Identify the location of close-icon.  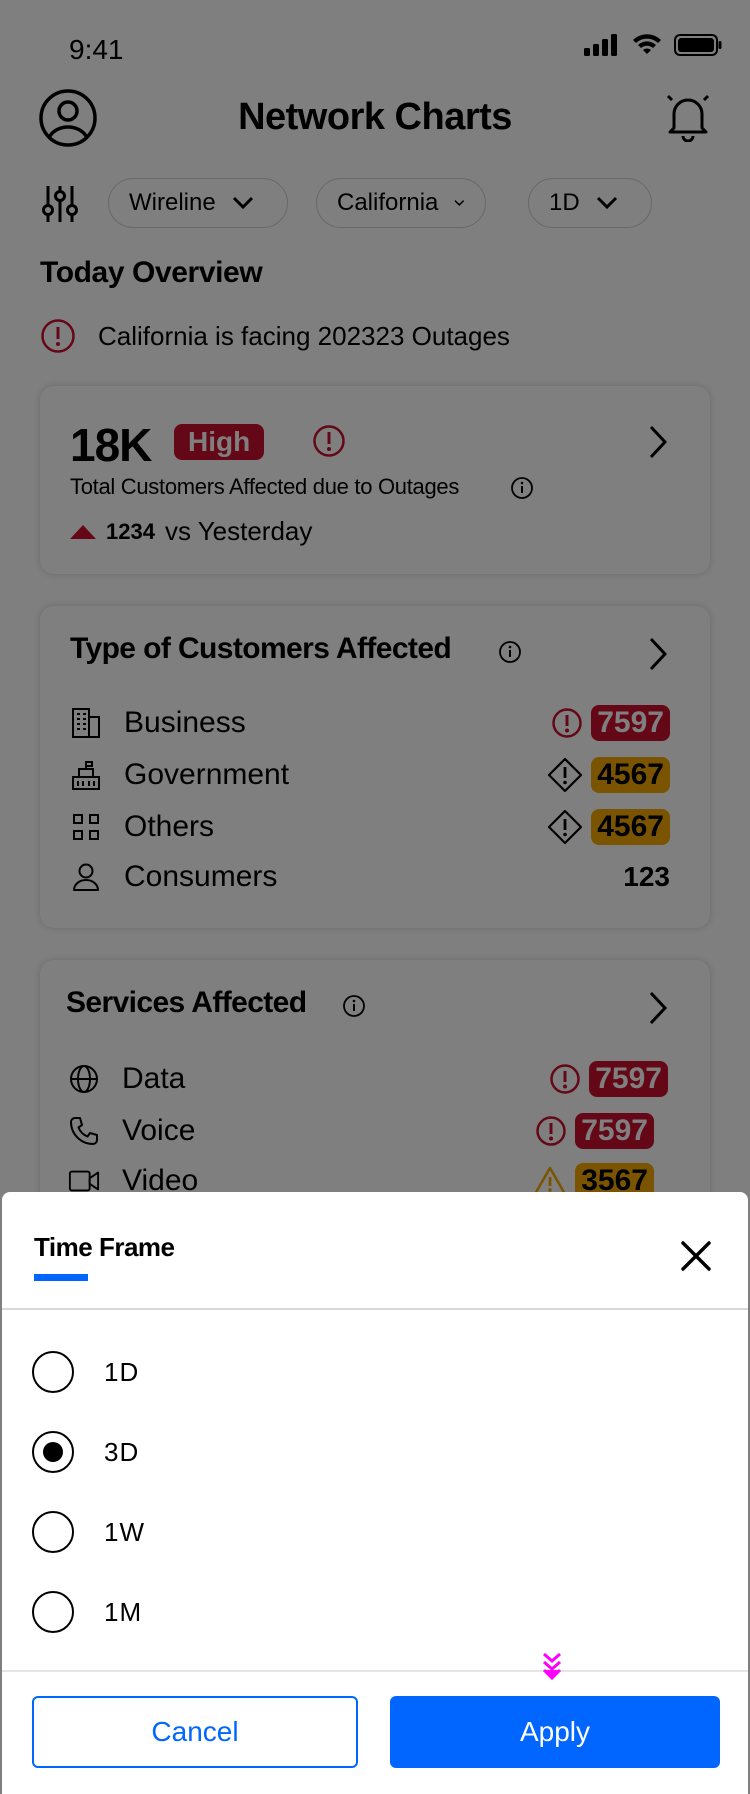
(696, 1256).